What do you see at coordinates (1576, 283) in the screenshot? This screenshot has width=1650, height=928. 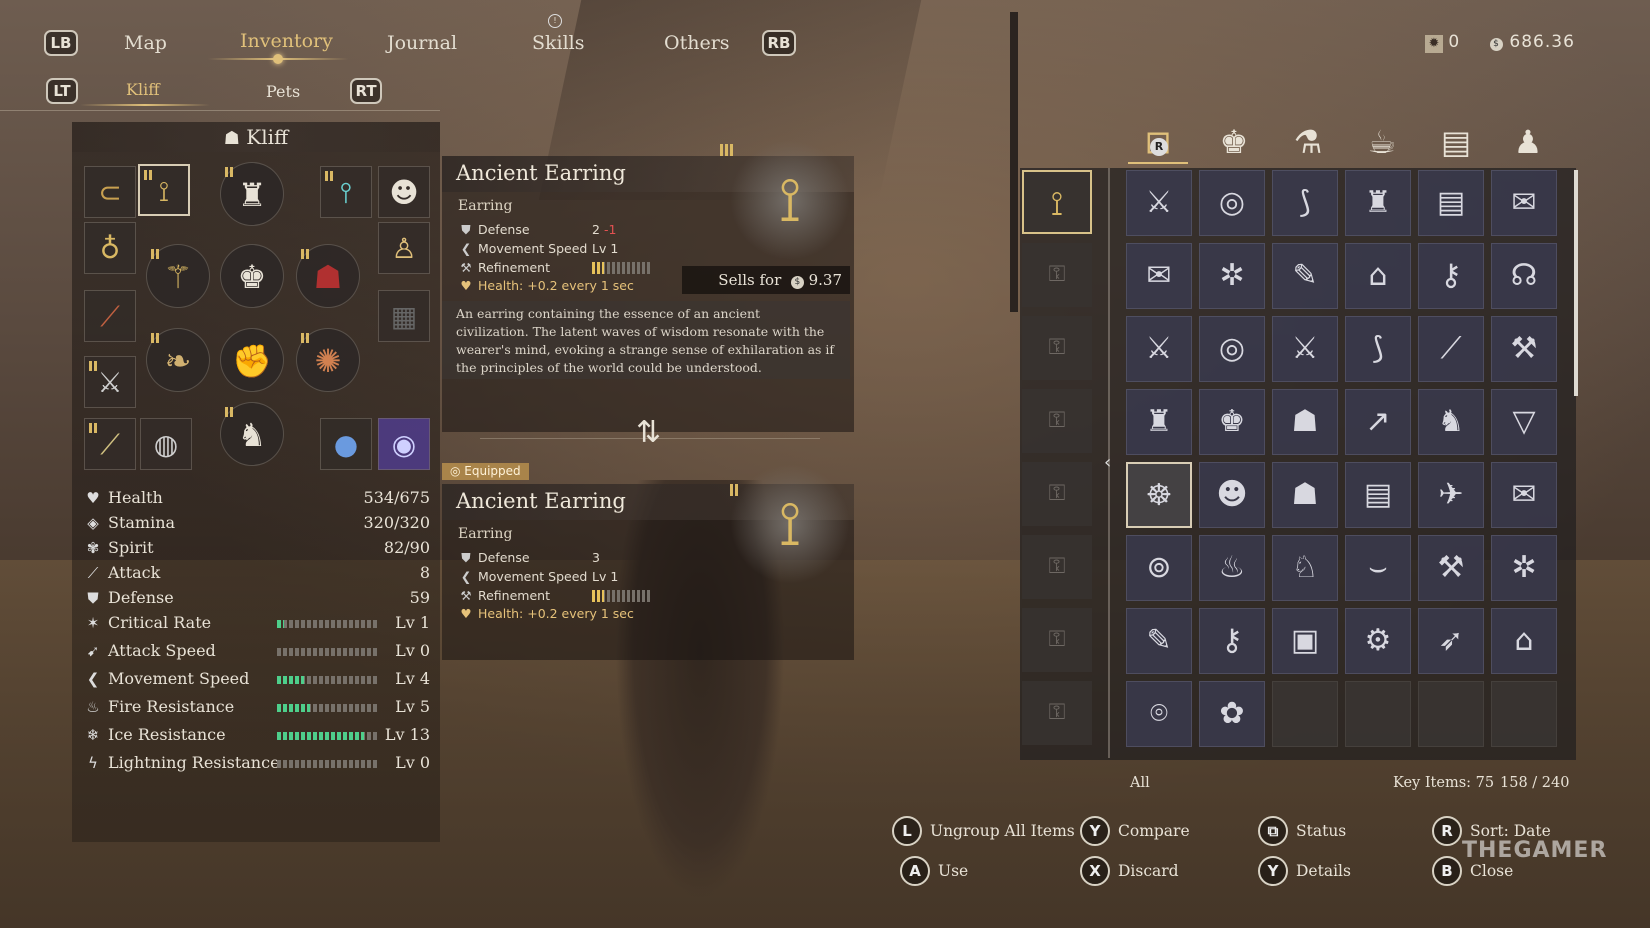 I see `inventory-scrollbar` at bounding box center [1576, 283].